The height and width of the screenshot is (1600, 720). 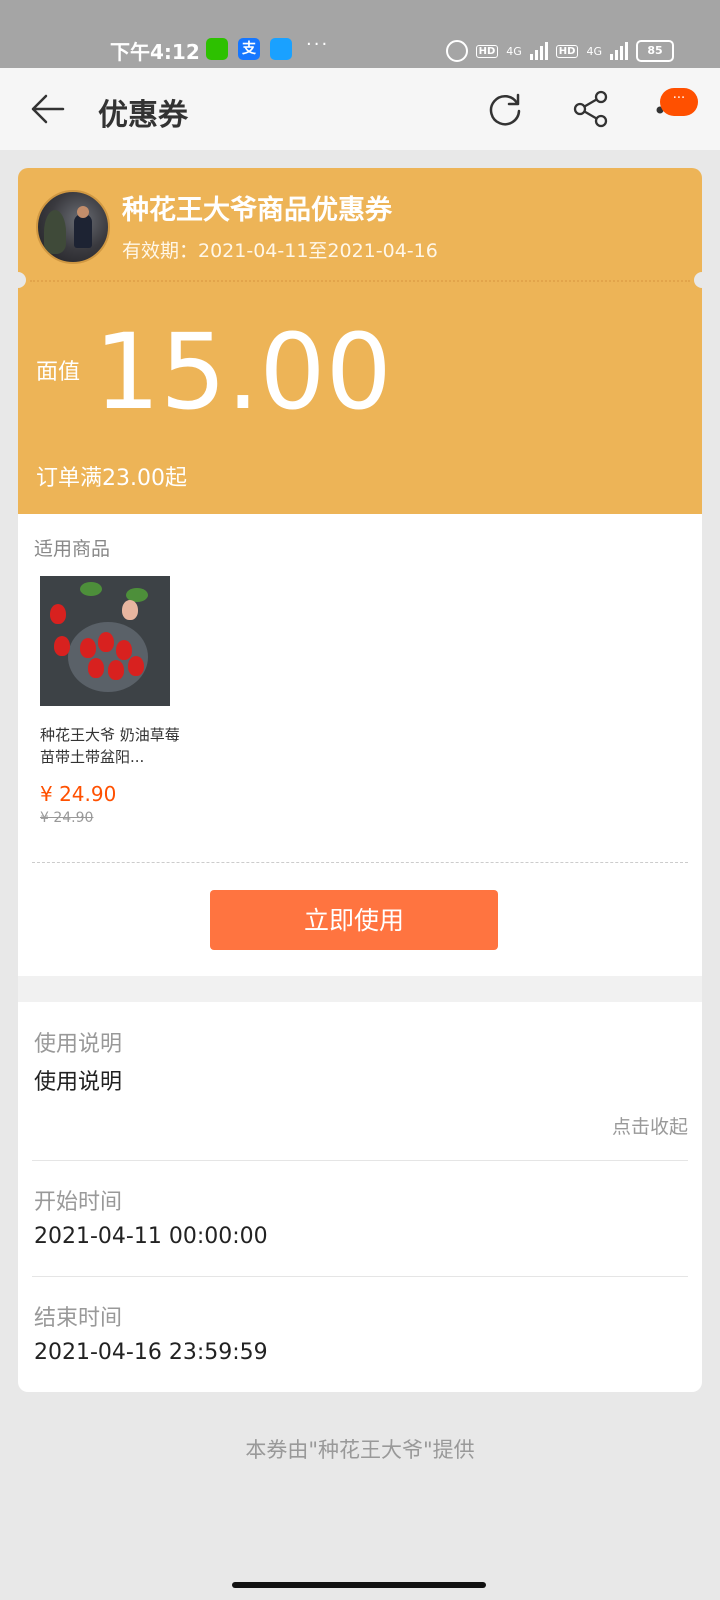 What do you see at coordinates (487, 51) in the screenshot?
I see `hd-badge-1: HD` at bounding box center [487, 51].